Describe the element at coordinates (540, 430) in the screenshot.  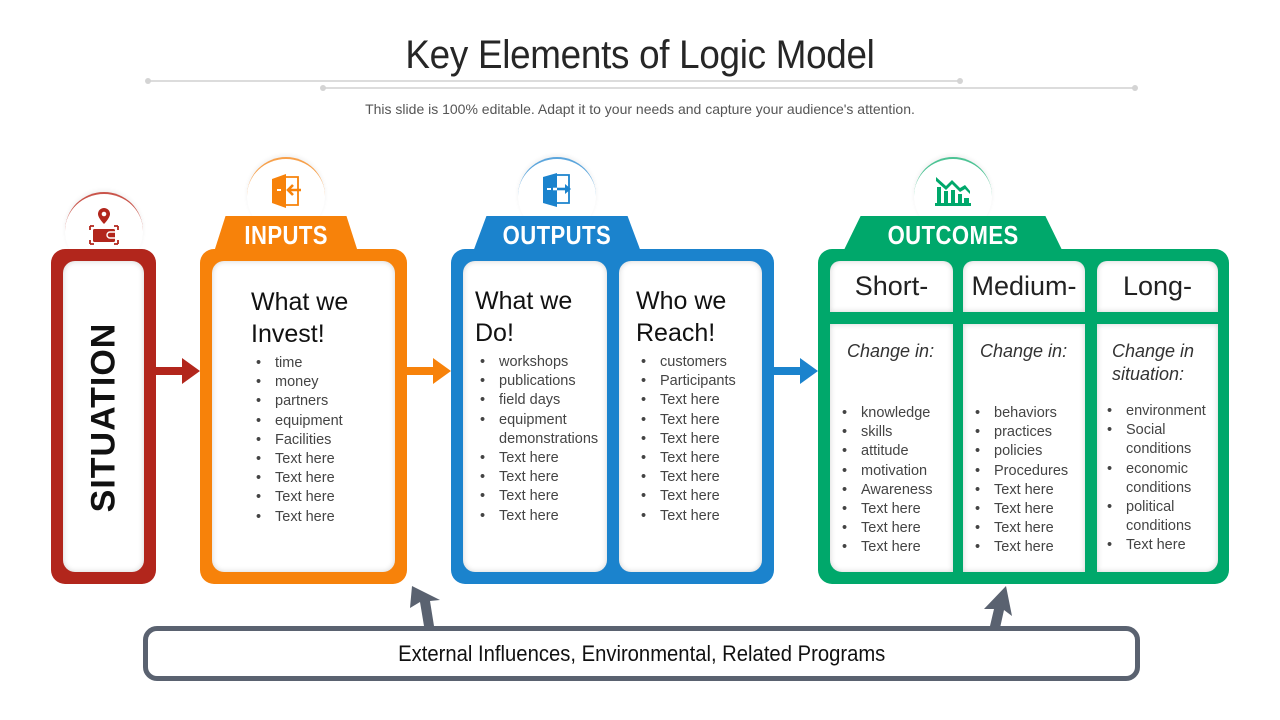
I see `list-item: equipment demonstrations` at that location.